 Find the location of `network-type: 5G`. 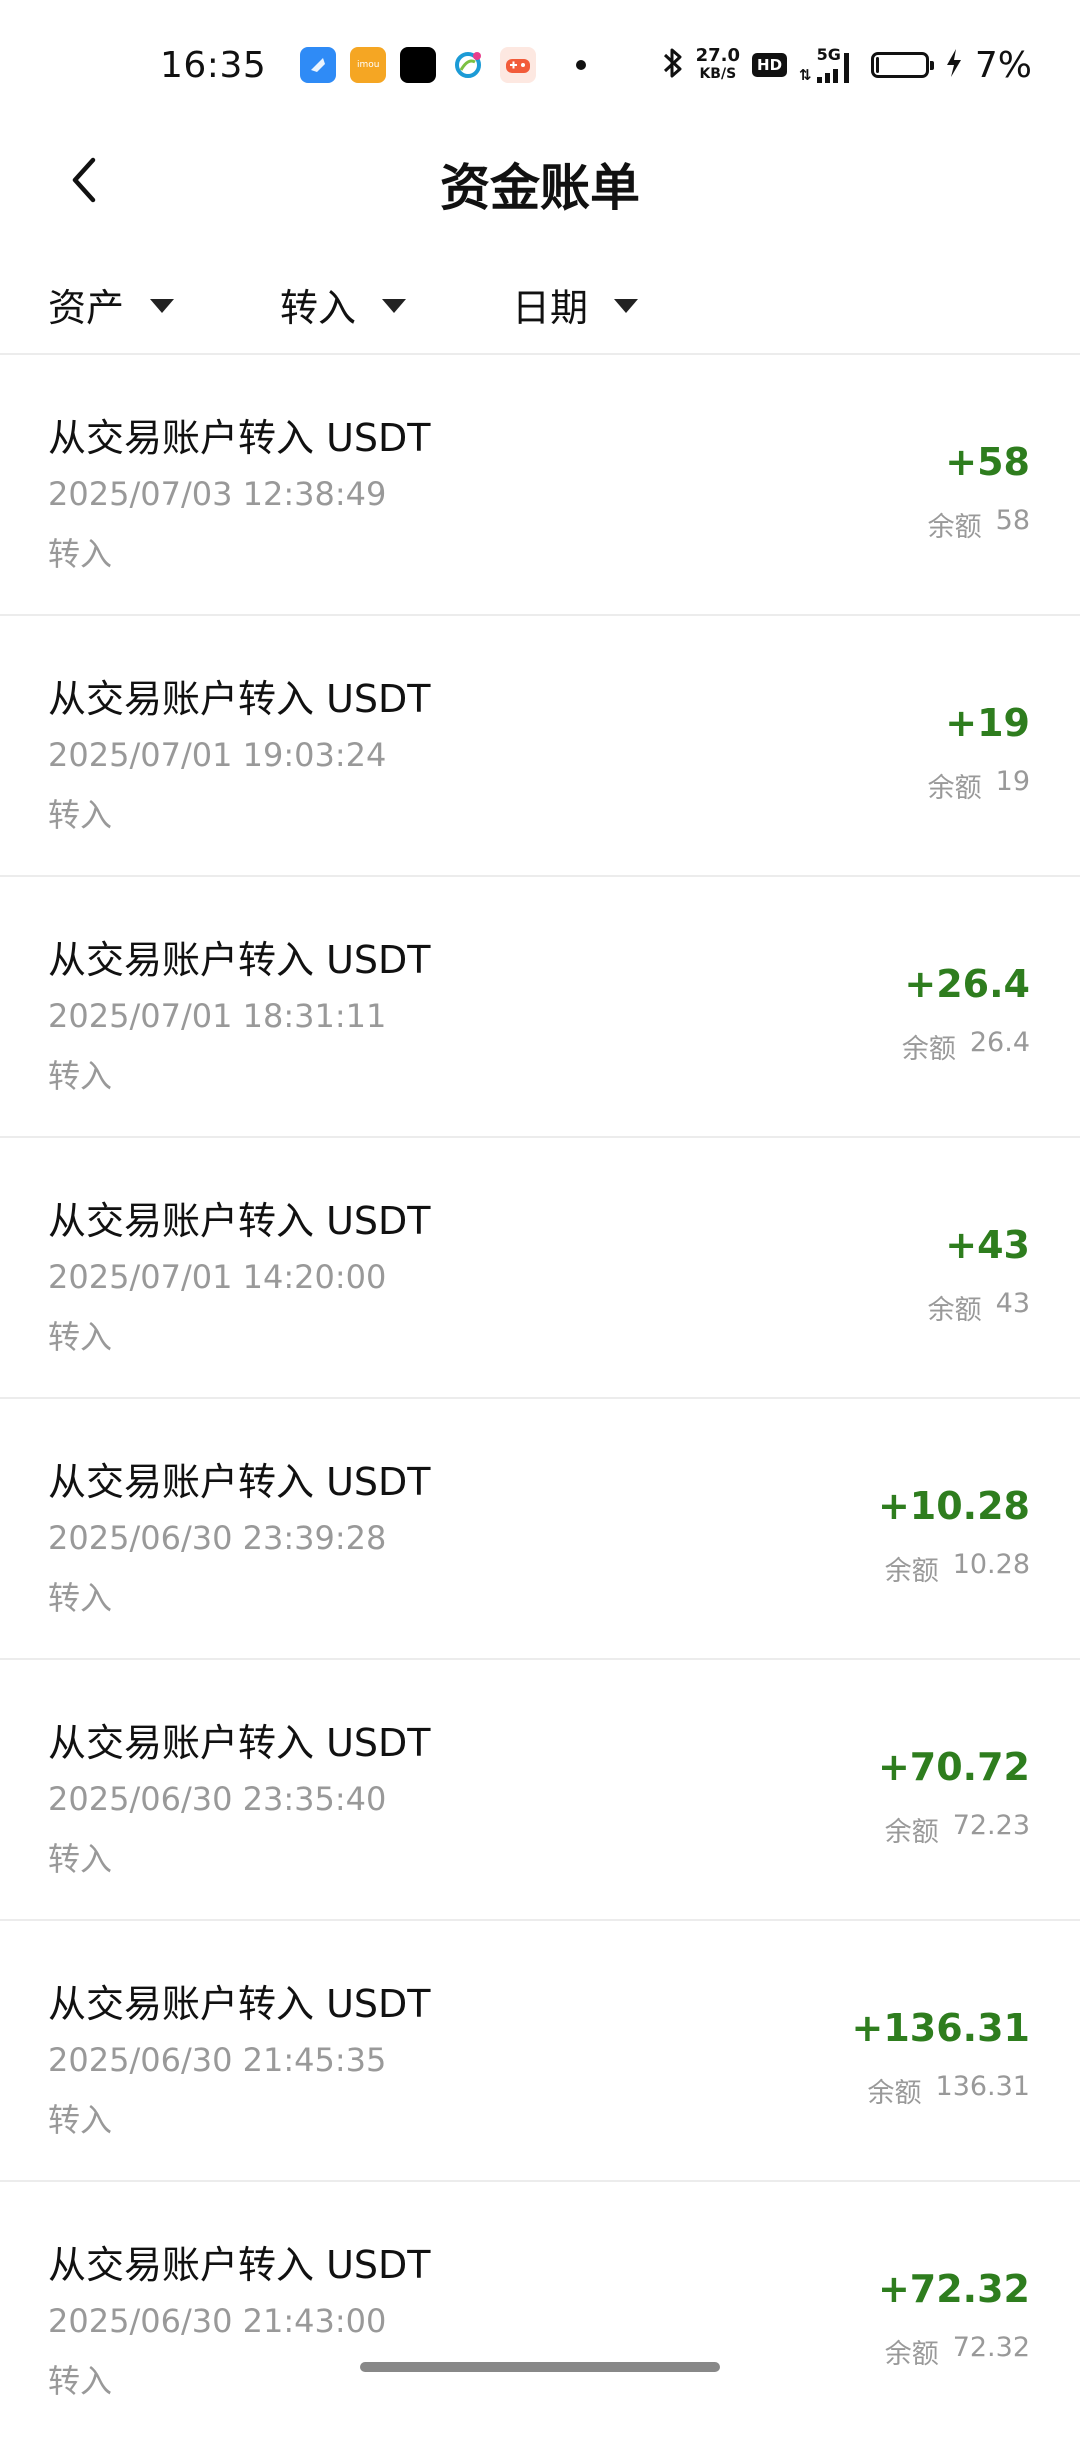

network-type: 5G is located at coordinates (828, 54).